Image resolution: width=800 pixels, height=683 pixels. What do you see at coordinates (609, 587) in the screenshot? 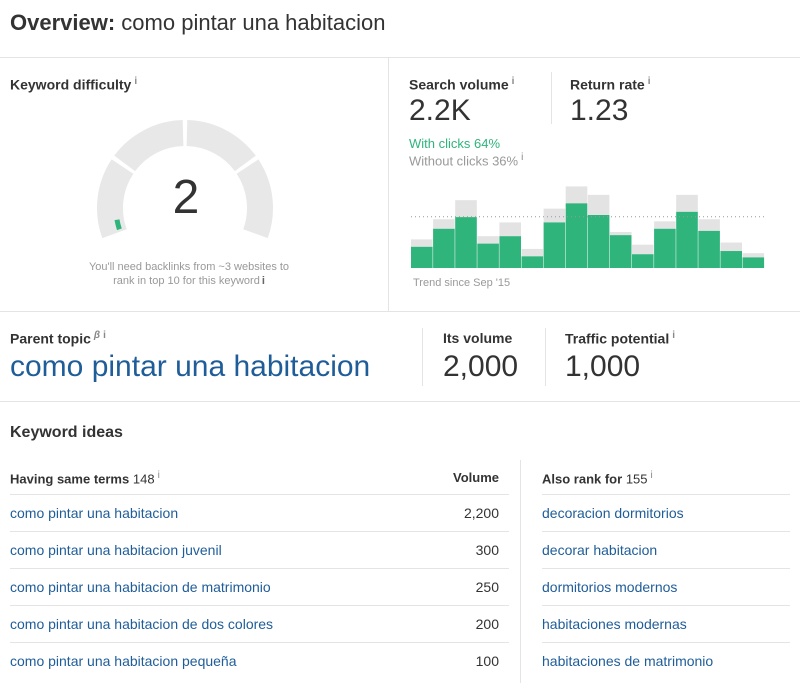
I see `keyword-link: dormitorios modernos` at bounding box center [609, 587].